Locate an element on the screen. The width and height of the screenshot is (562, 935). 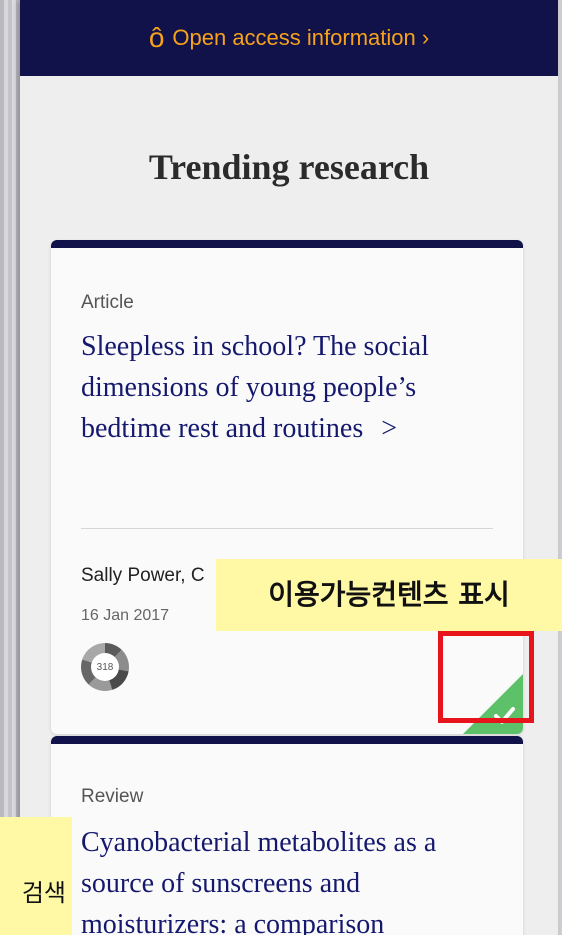
content-type-label: Article is located at coordinates (107, 302).